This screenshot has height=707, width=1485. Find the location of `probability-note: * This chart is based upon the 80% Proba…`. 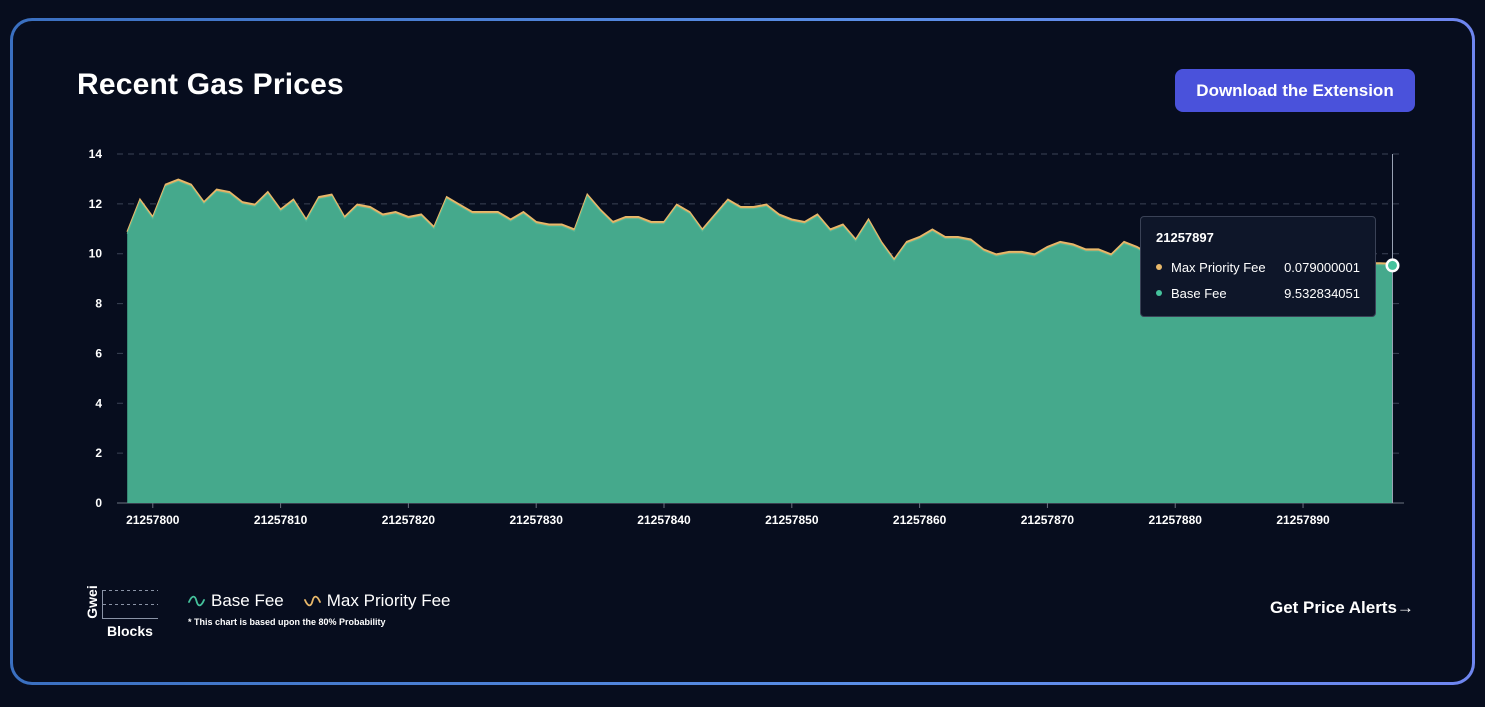

probability-note: * This chart is based upon the 80% Proba… is located at coordinates (287, 622).